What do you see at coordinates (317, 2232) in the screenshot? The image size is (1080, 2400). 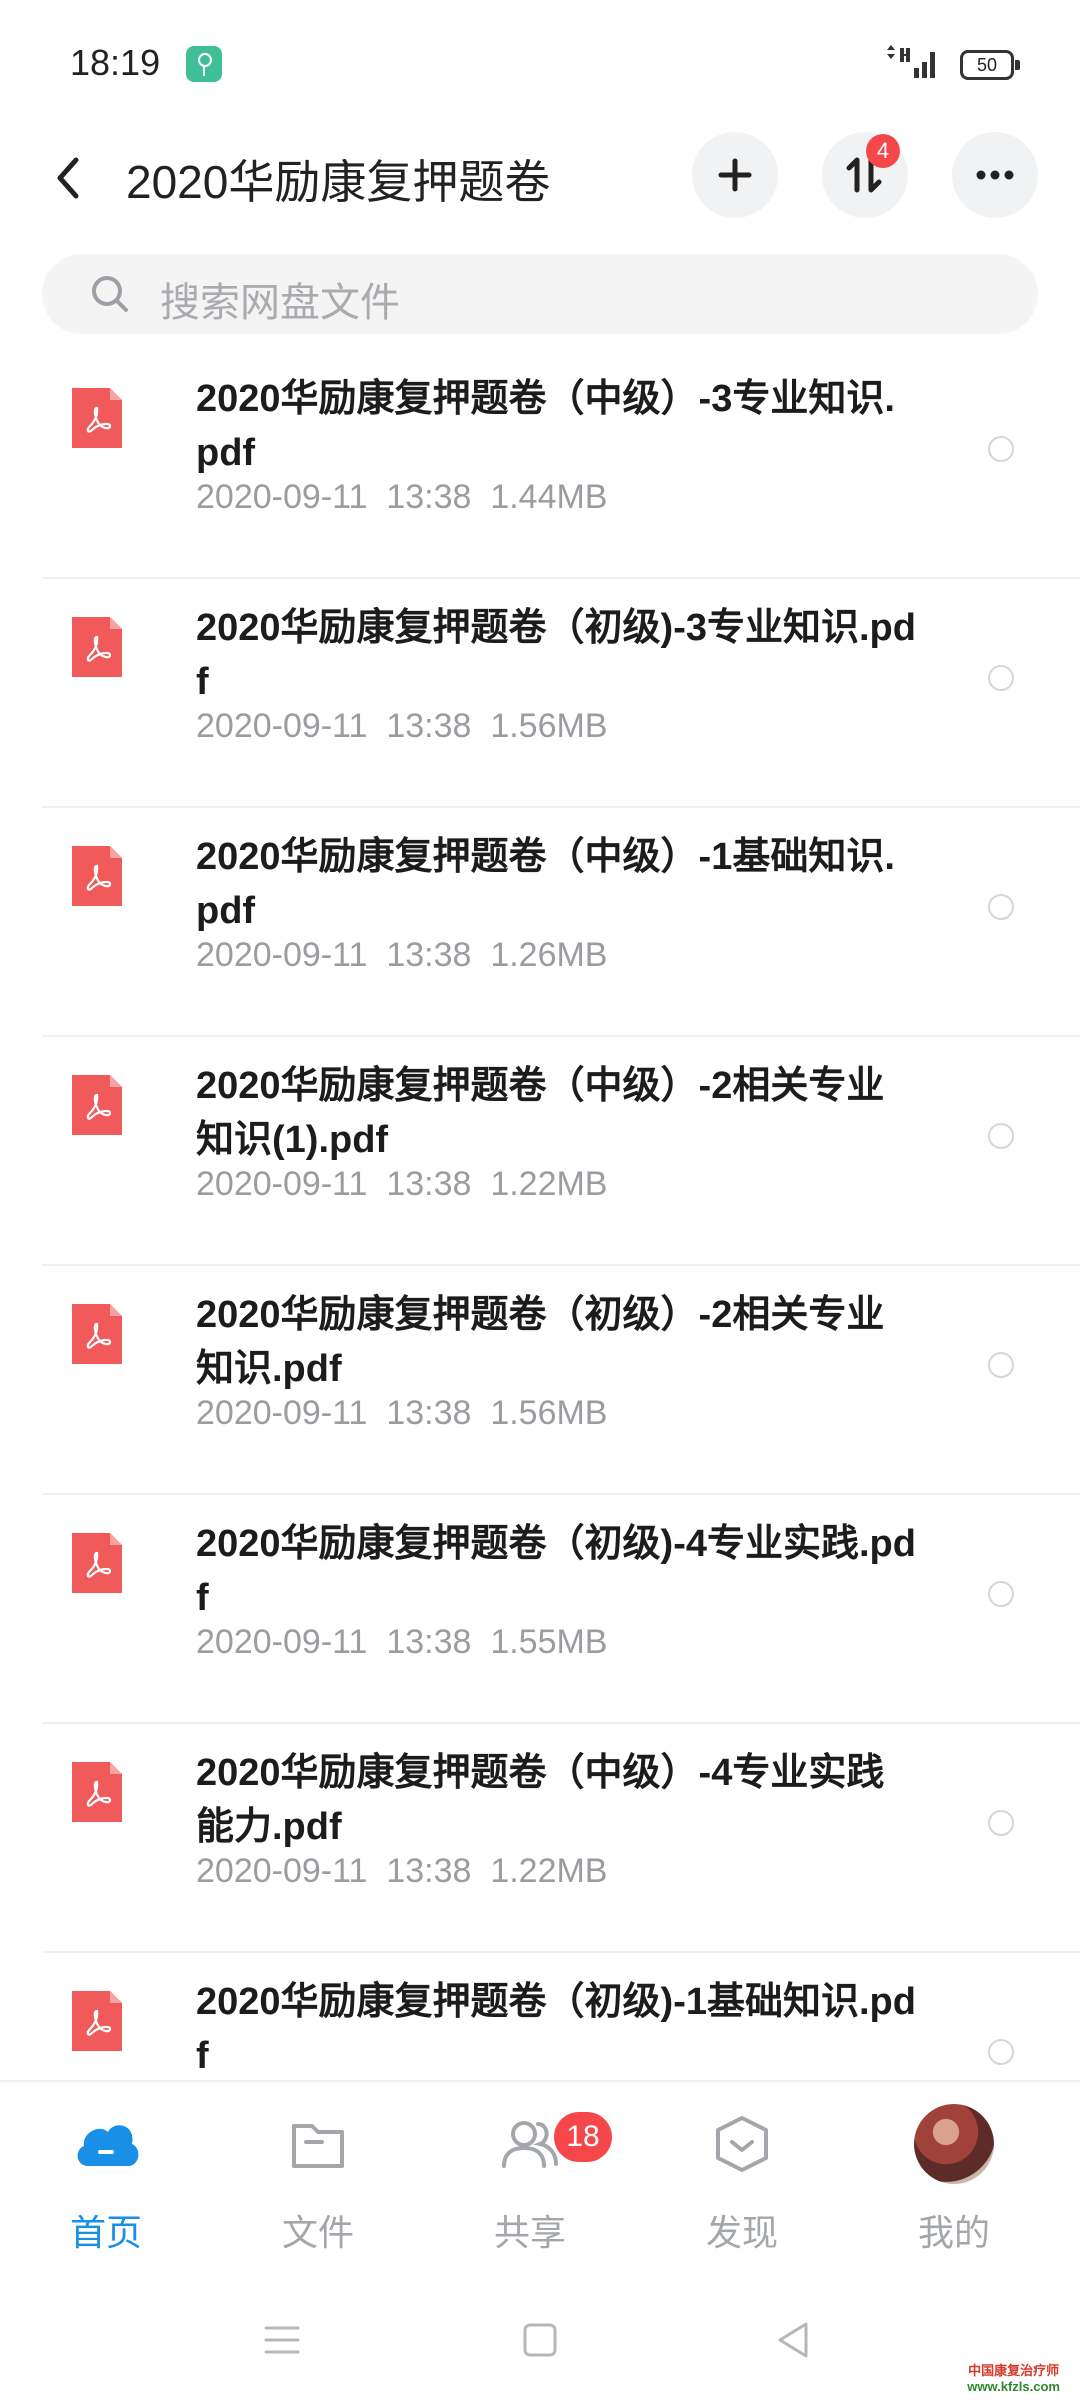 I see `nav-label: 文件` at bounding box center [317, 2232].